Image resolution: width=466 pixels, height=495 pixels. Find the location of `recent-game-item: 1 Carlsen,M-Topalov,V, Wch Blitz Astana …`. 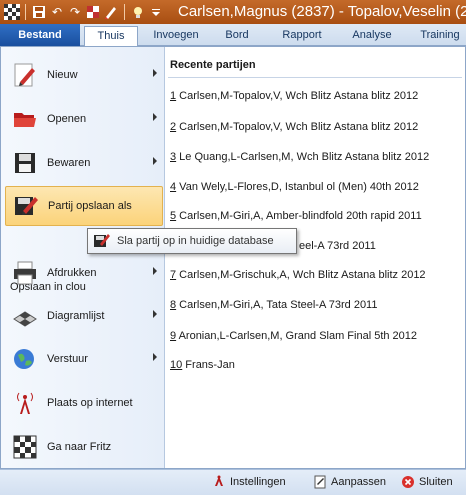

recent-game-item: 1 Carlsen,M-Topalov,V, Wch Blitz Astana … is located at coordinates (294, 96).